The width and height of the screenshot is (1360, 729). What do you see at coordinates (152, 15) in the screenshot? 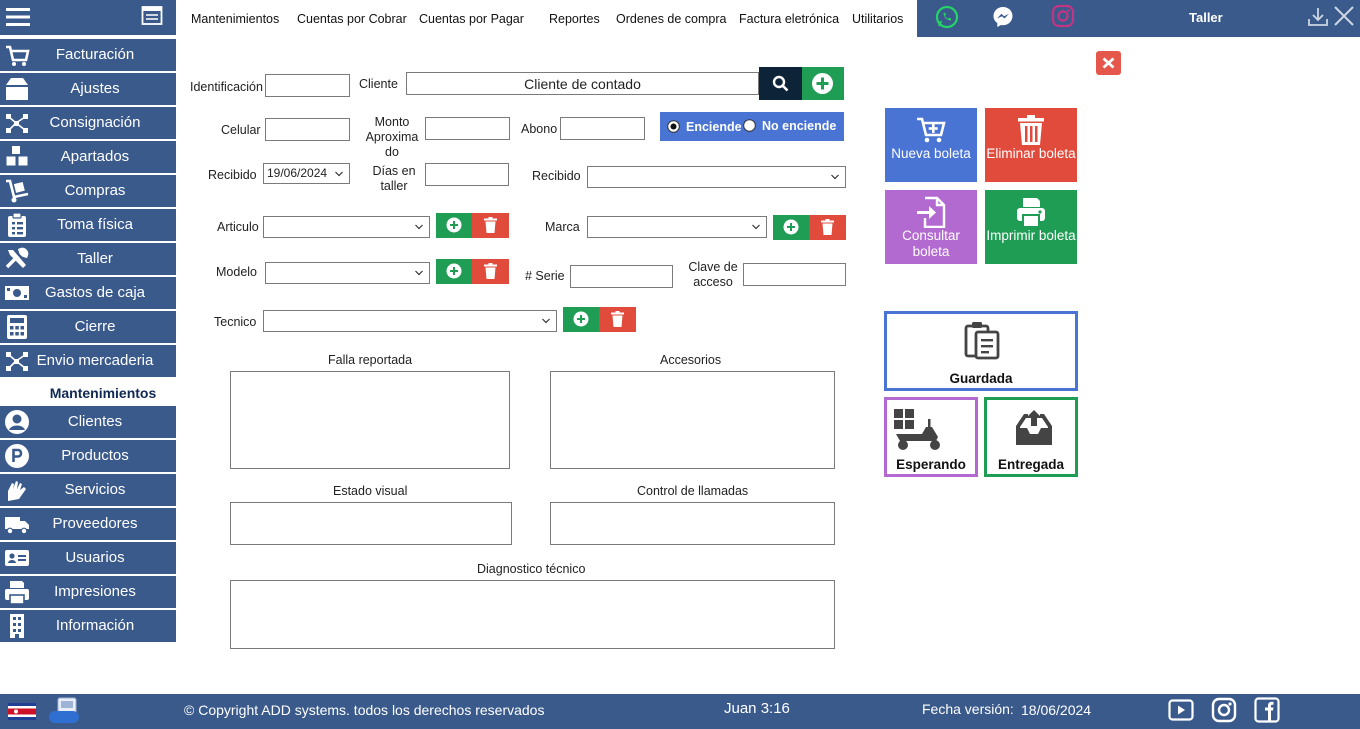
I see `calendar-icon` at bounding box center [152, 15].